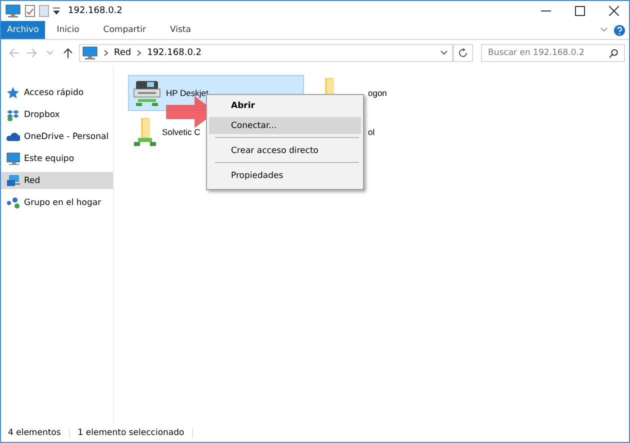 The image size is (630, 443). Describe the element at coordinates (136, 433) in the screenshot. I see `status-text: 1 elemento seleccionado` at that location.